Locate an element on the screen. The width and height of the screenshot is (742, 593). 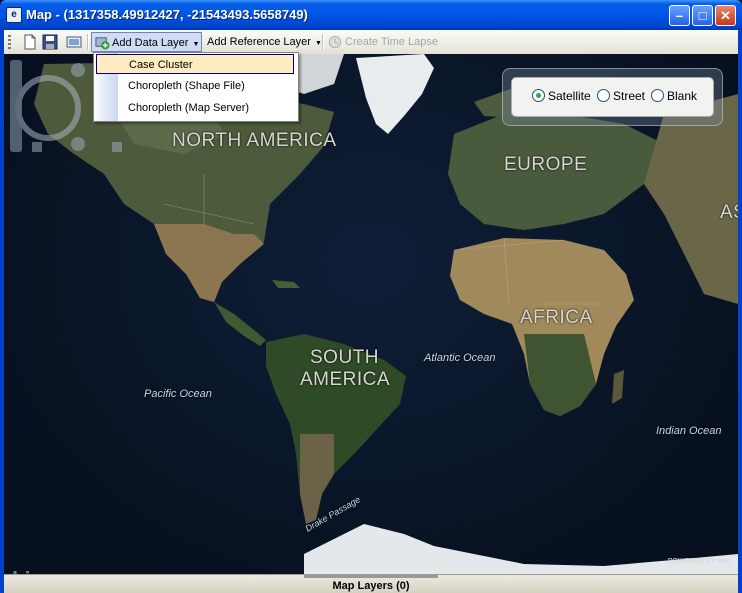
new-document-icon is located at coordinates (30, 42).